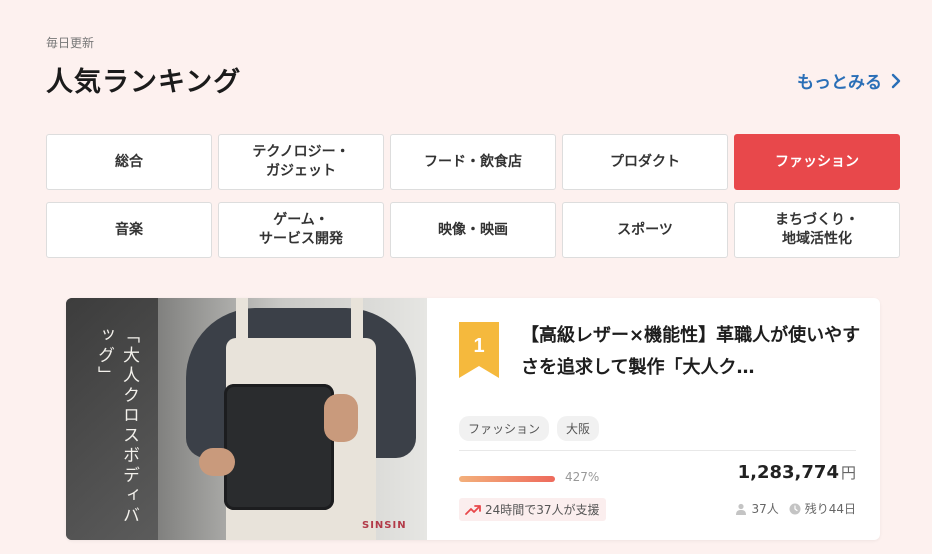 The width and height of the screenshot is (932, 554). Describe the element at coordinates (507, 479) in the screenshot. I see `progress-bar` at that location.